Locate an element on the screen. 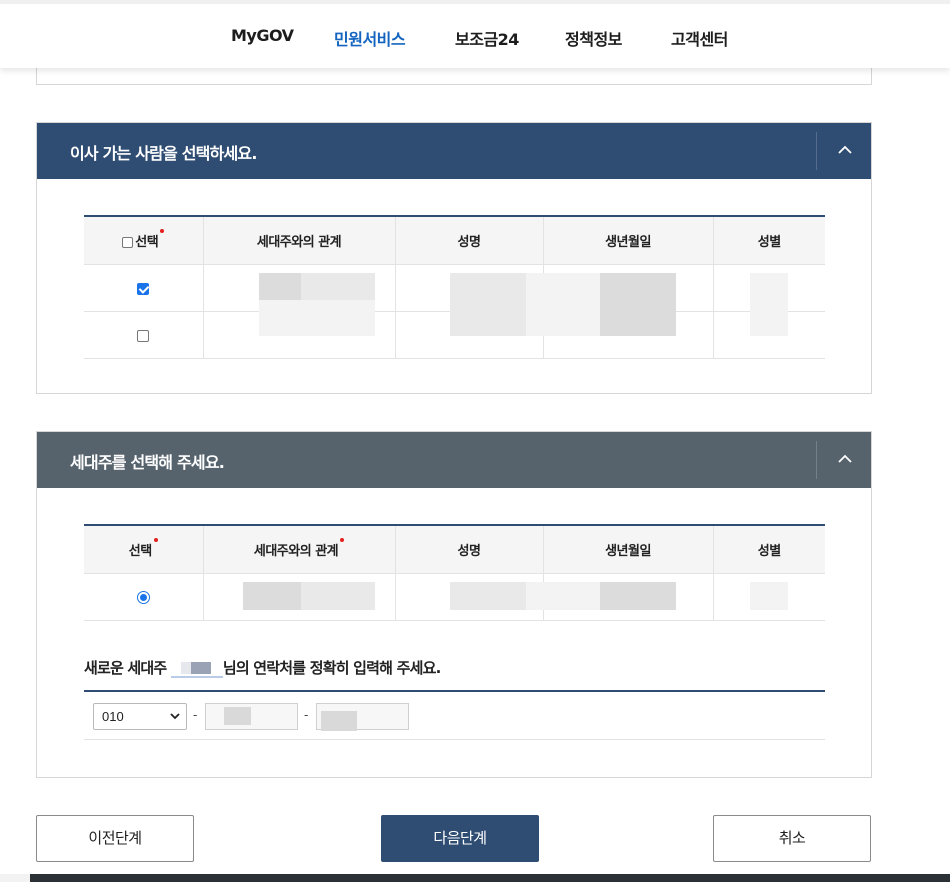  select-all-checkbox is located at coordinates (128, 242).